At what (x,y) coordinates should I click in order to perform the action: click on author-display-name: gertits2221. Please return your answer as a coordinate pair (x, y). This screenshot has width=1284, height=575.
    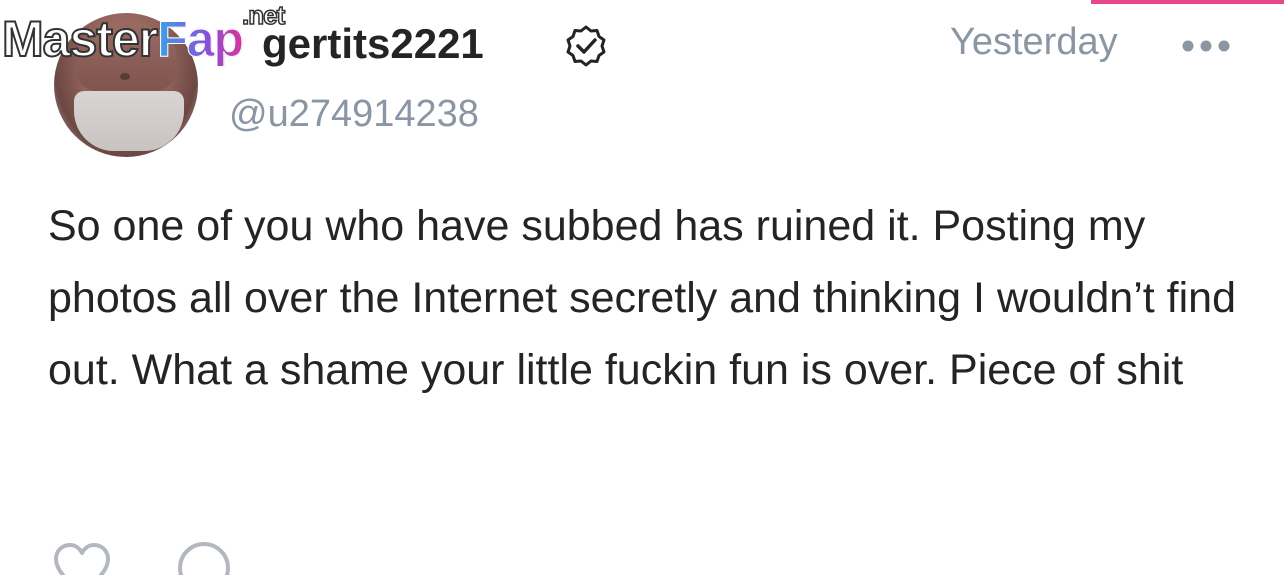
    Looking at the image, I should click on (373, 44).